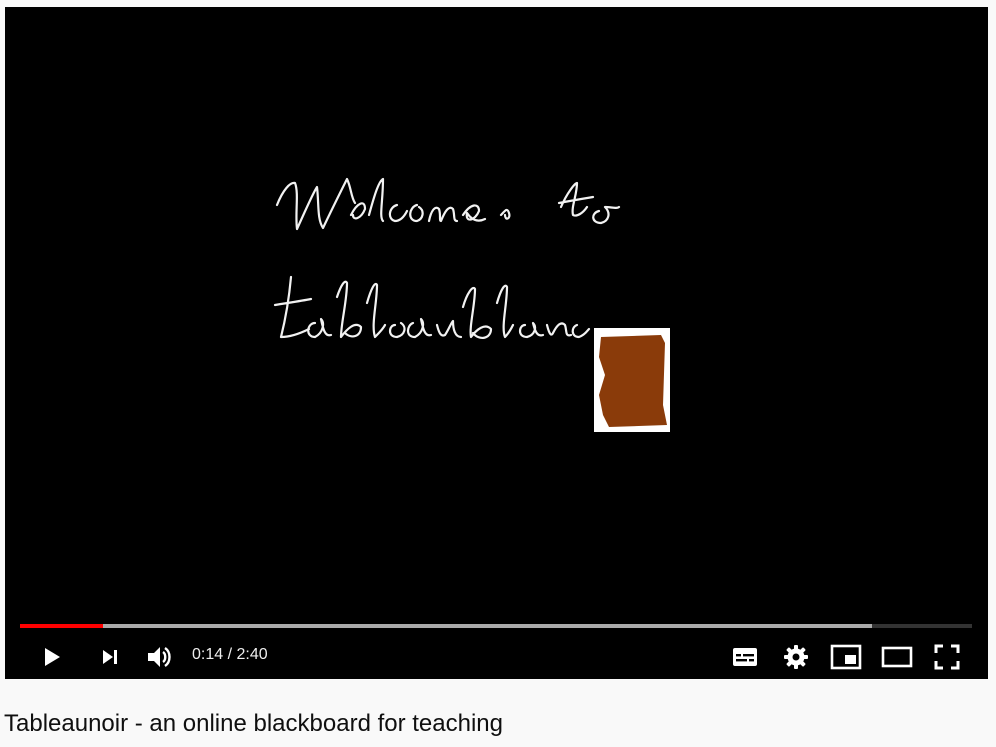 This screenshot has width=996, height=747. I want to click on subtitles-icon, so click(745, 657).